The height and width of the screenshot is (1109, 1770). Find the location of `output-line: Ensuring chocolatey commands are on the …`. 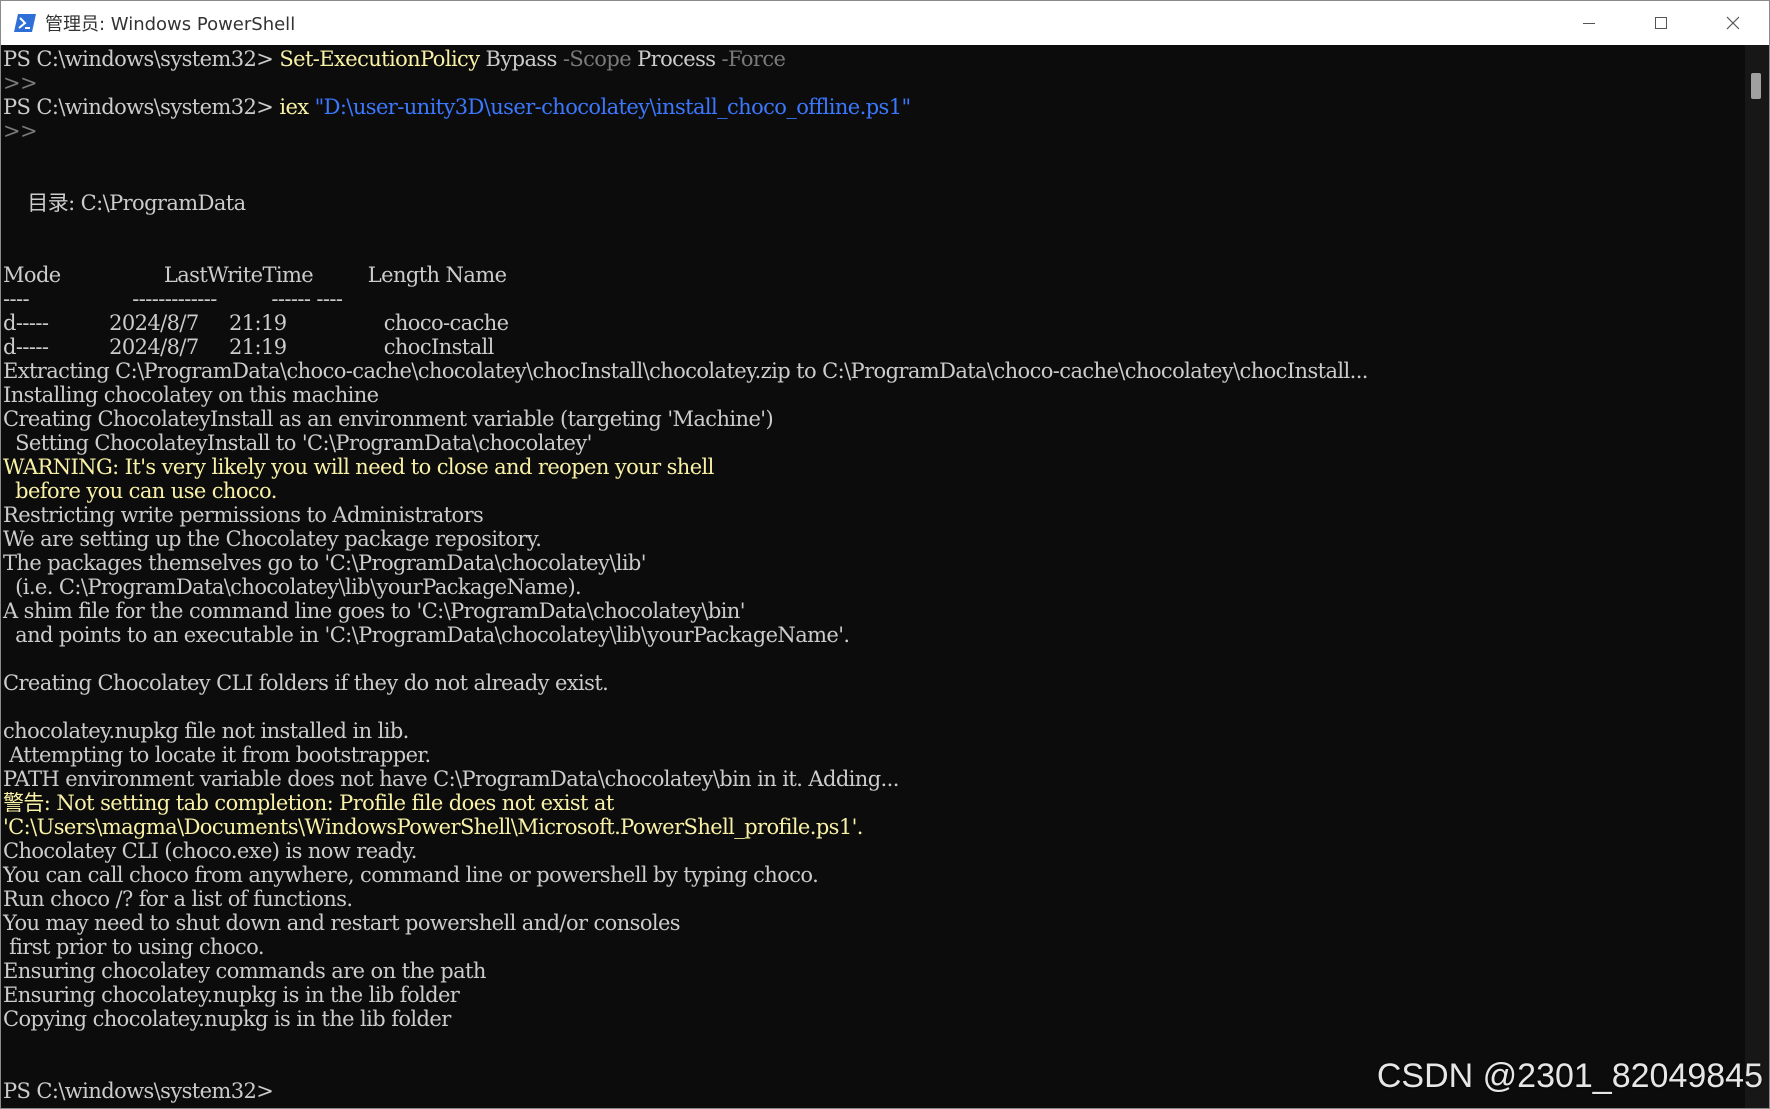

output-line: Ensuring chocolatey commands are on the … is located at coordinates (244, 971).